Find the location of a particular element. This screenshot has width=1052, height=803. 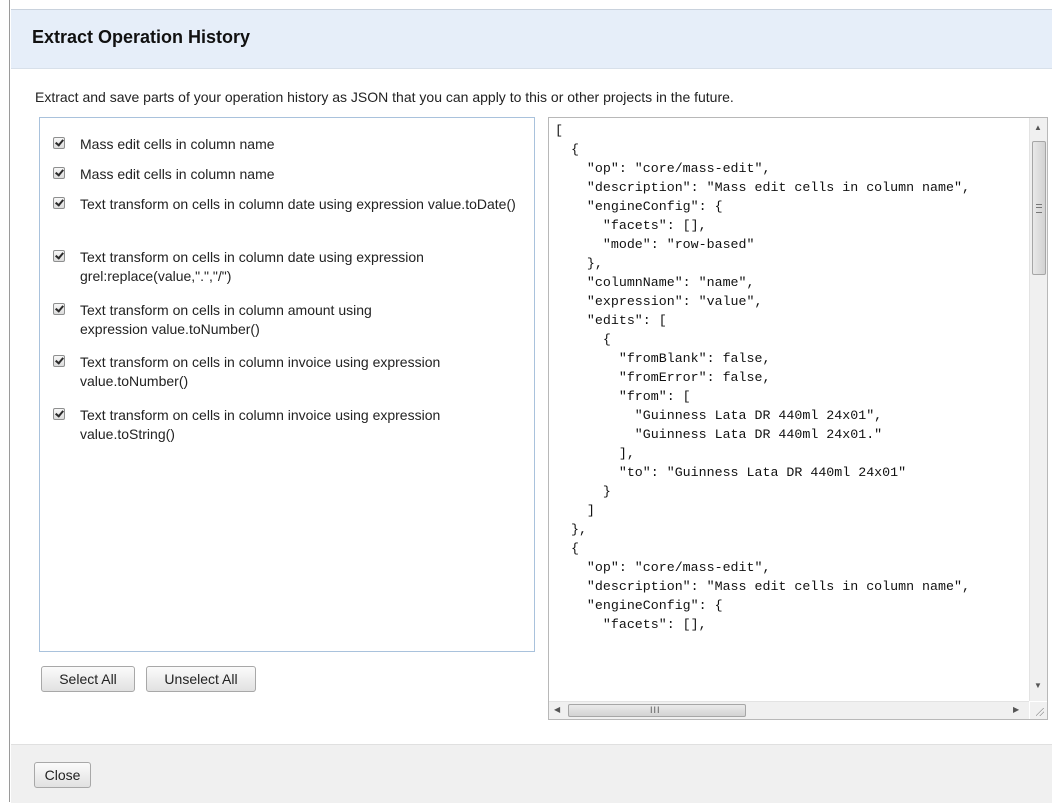

vertical-scrollbar: ▲ ▼ is located at coordinates (1038, 409).